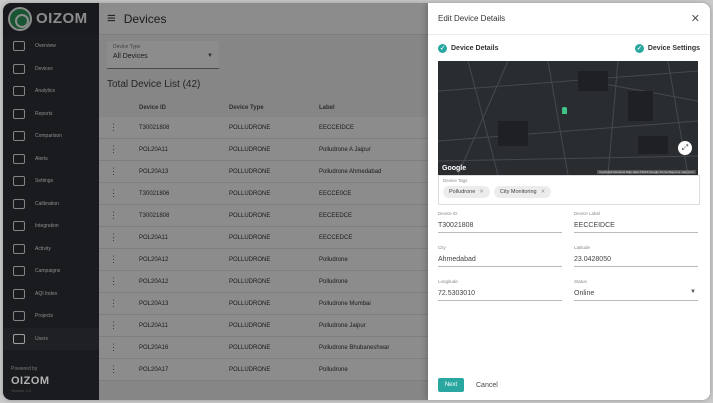 The image size is (713, 403). What do you see at coordinates (594, 225) in the screenshot?
I see `field-value: EECCEIDCE` at bounding box center [594, 225].